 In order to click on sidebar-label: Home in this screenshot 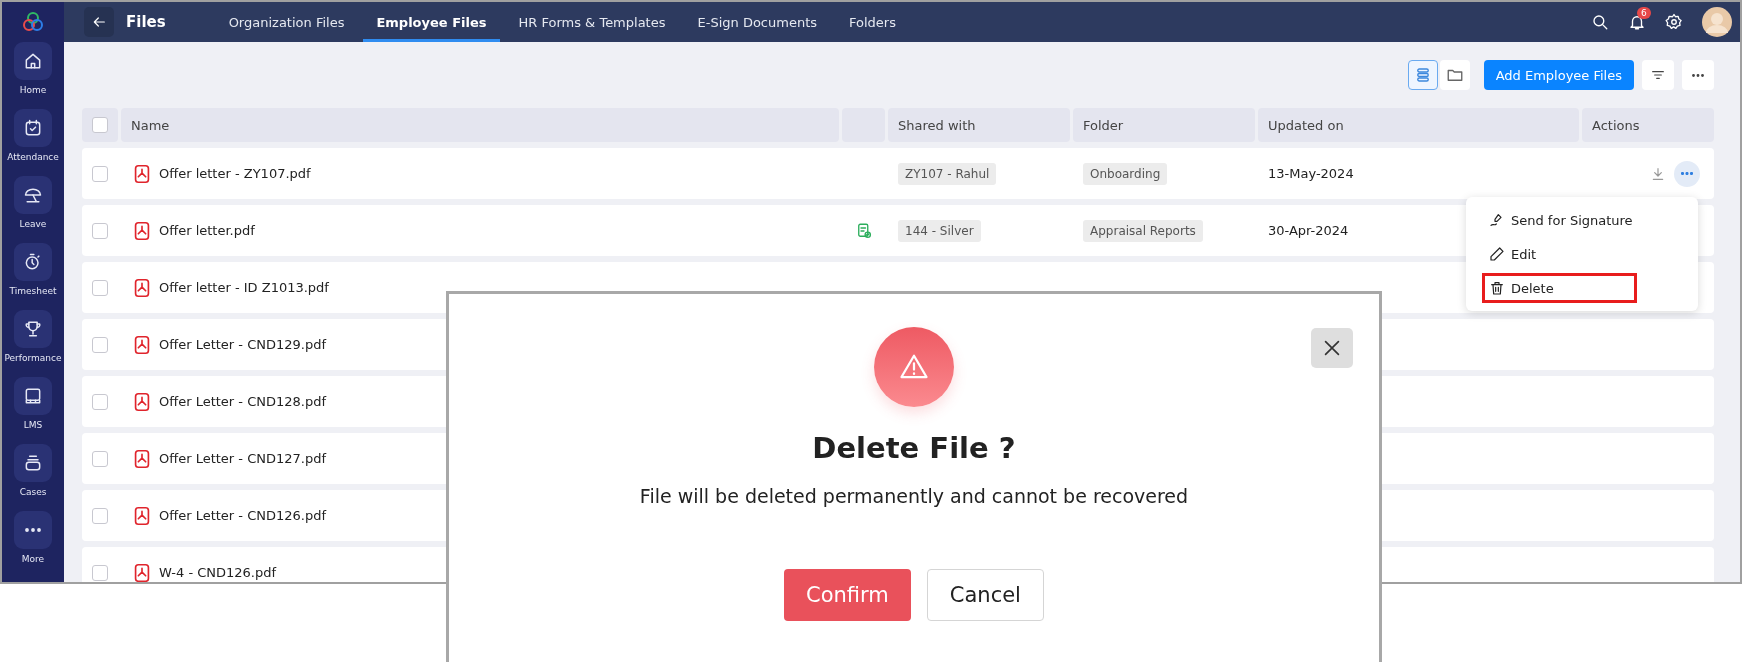, I will do `click(33, 90)`.